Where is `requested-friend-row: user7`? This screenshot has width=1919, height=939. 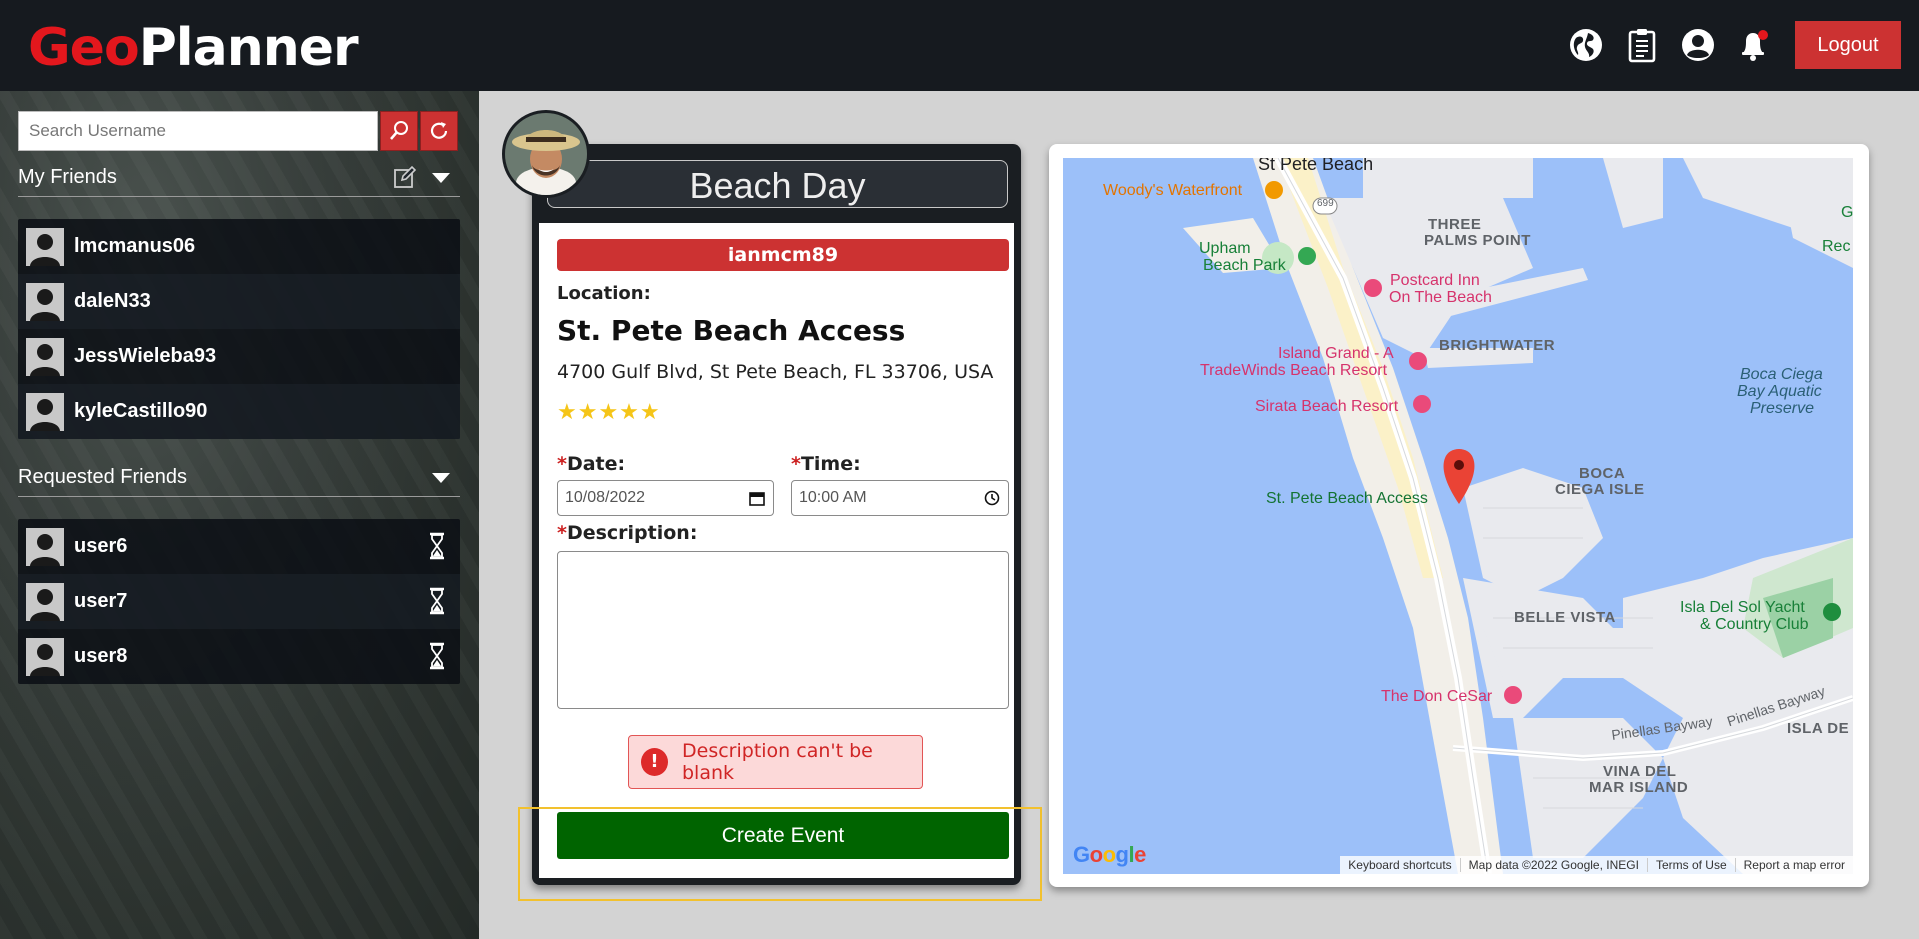 requested-friend-row: user7 is located at coordinates (239, 601).